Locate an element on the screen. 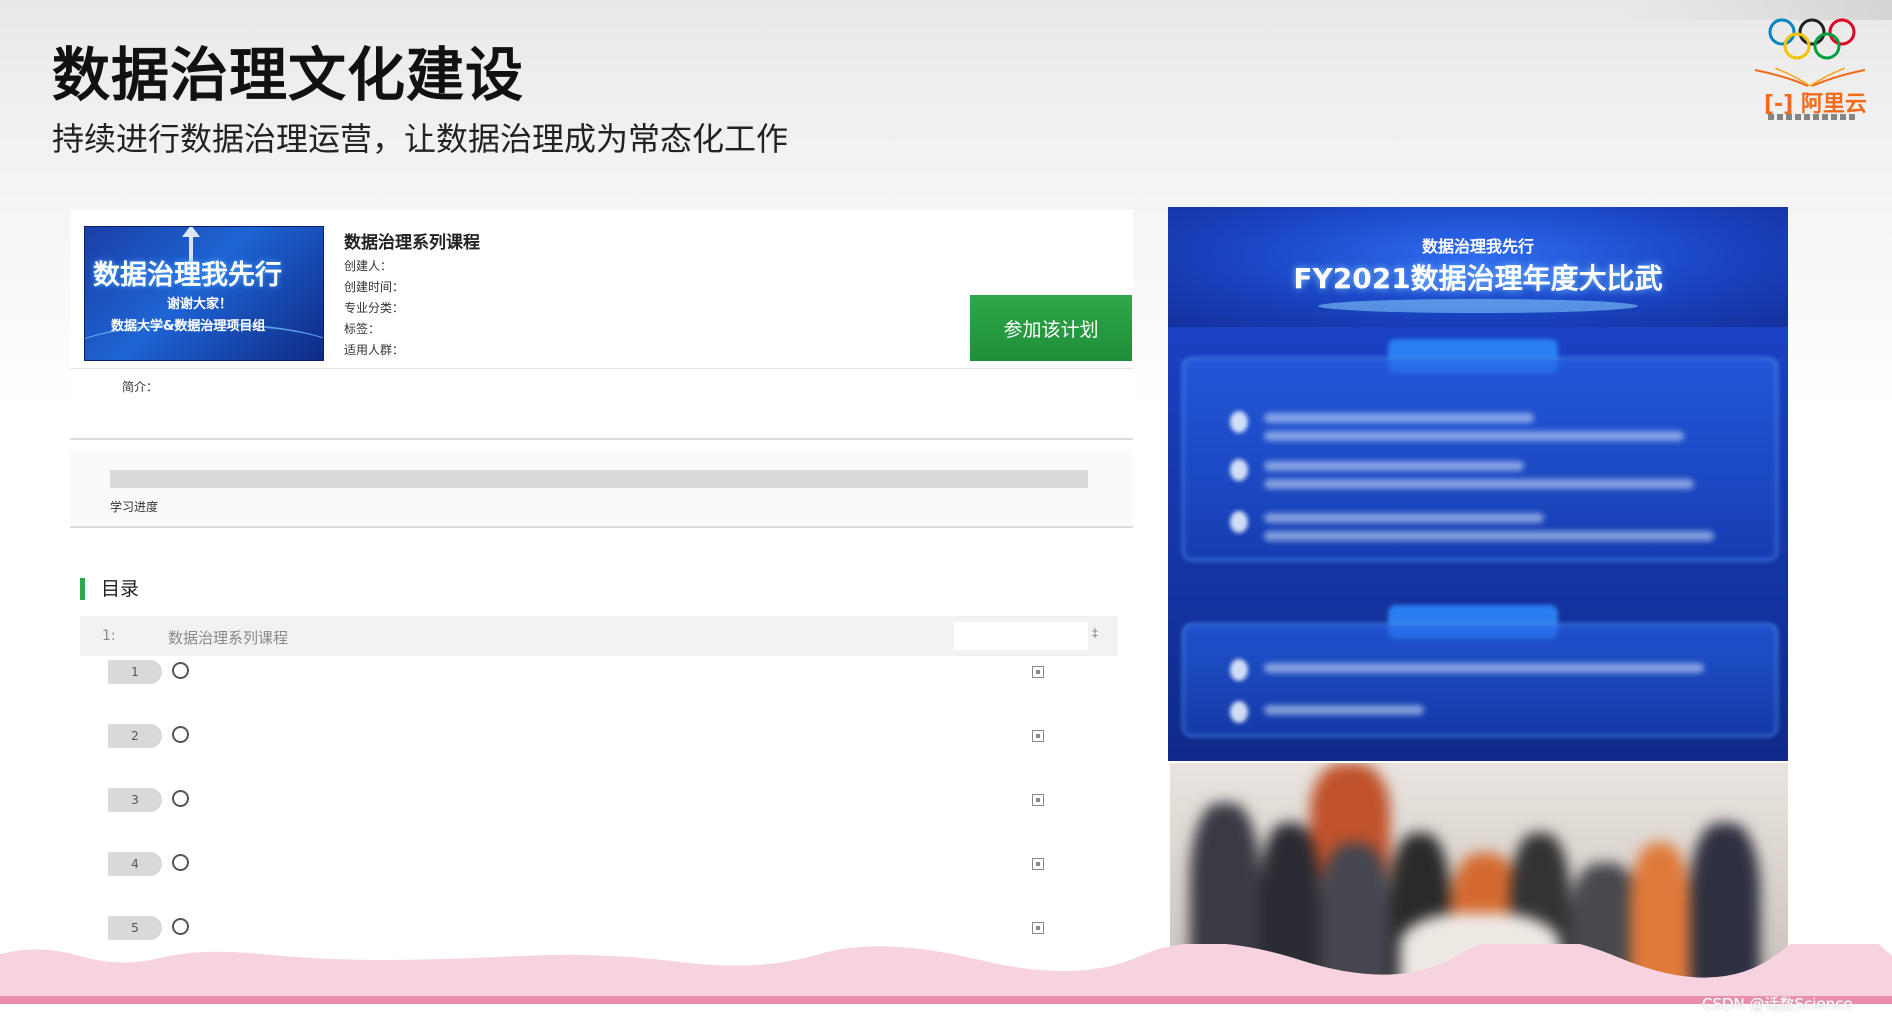  rays-decoration is located at coordinates (1810, 77).